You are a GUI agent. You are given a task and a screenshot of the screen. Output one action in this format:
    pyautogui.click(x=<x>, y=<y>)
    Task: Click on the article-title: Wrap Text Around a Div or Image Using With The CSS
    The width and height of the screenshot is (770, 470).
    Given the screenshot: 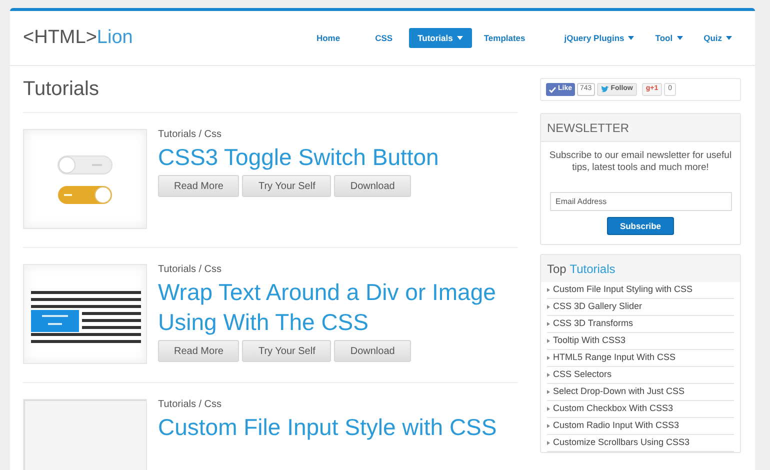 What is the action you would take?
    pyautogui.click(x=333, y=307)
    